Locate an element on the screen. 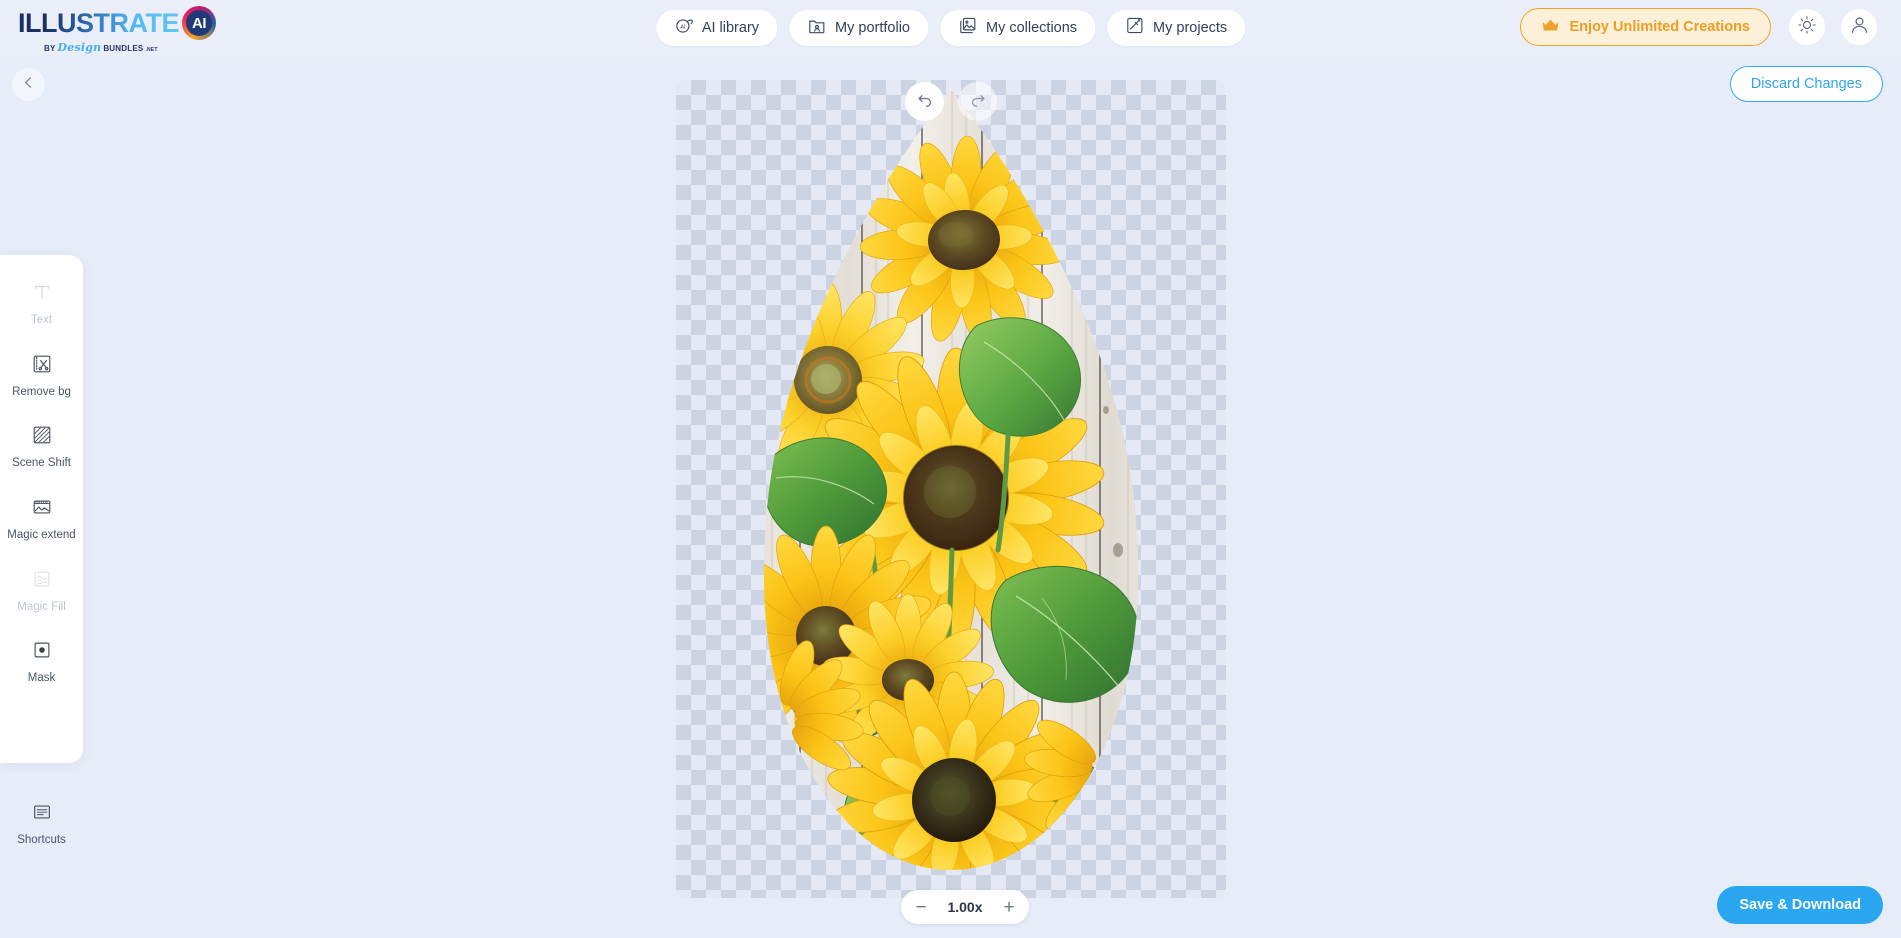 This screenshot has height=938, width=1901. undo-button is located at coordinates (924, 101).